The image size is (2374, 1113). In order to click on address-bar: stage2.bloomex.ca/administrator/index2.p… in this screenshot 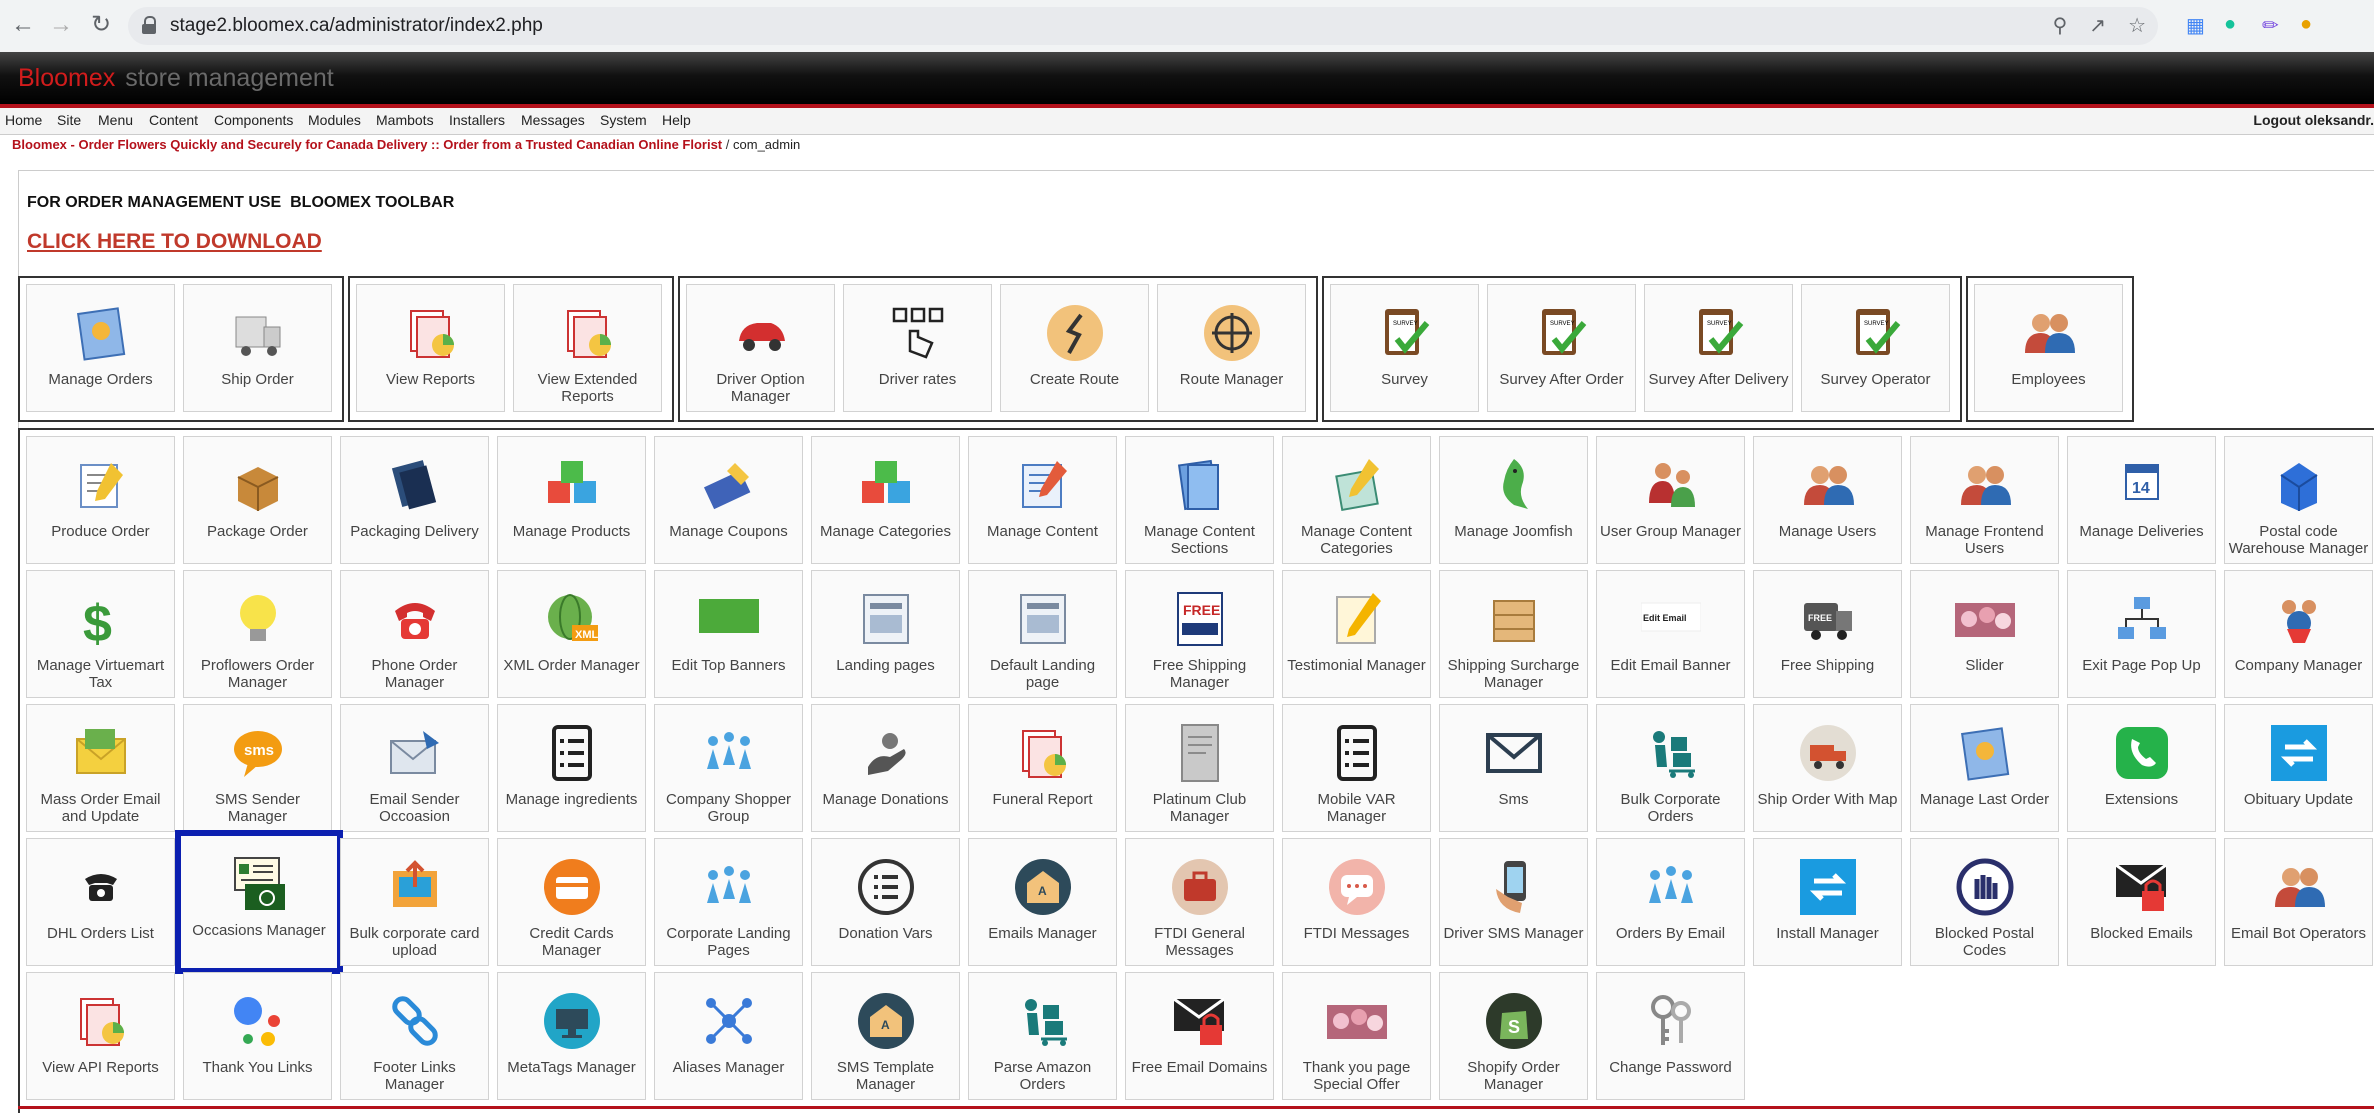, I will do `click(1143, 26)`.